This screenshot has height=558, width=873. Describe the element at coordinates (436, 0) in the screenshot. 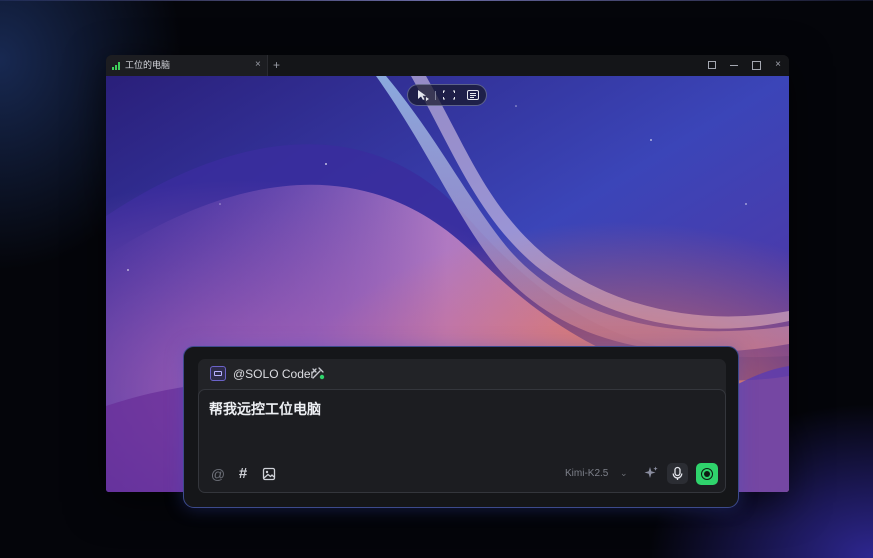

I see `top-edge-glow` at that location.